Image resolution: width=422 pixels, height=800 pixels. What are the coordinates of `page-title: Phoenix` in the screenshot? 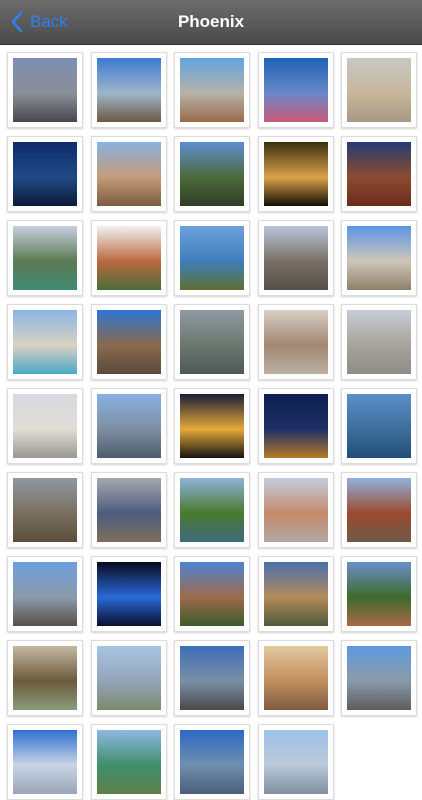 It's located at (211, 21).